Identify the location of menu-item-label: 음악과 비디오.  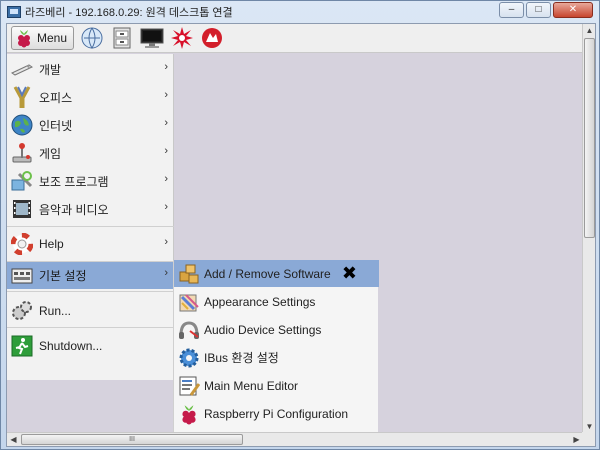
(74, 209).